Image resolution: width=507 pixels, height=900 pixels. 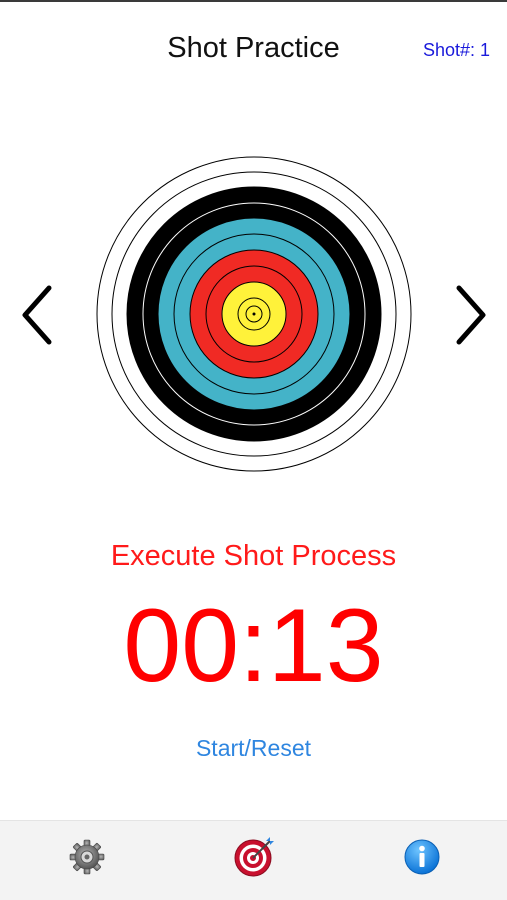 What do you see at coordinates (253, 646) in the screenshot?
I see `countdown-timer: 00:13` at bounding box center [253, 646].